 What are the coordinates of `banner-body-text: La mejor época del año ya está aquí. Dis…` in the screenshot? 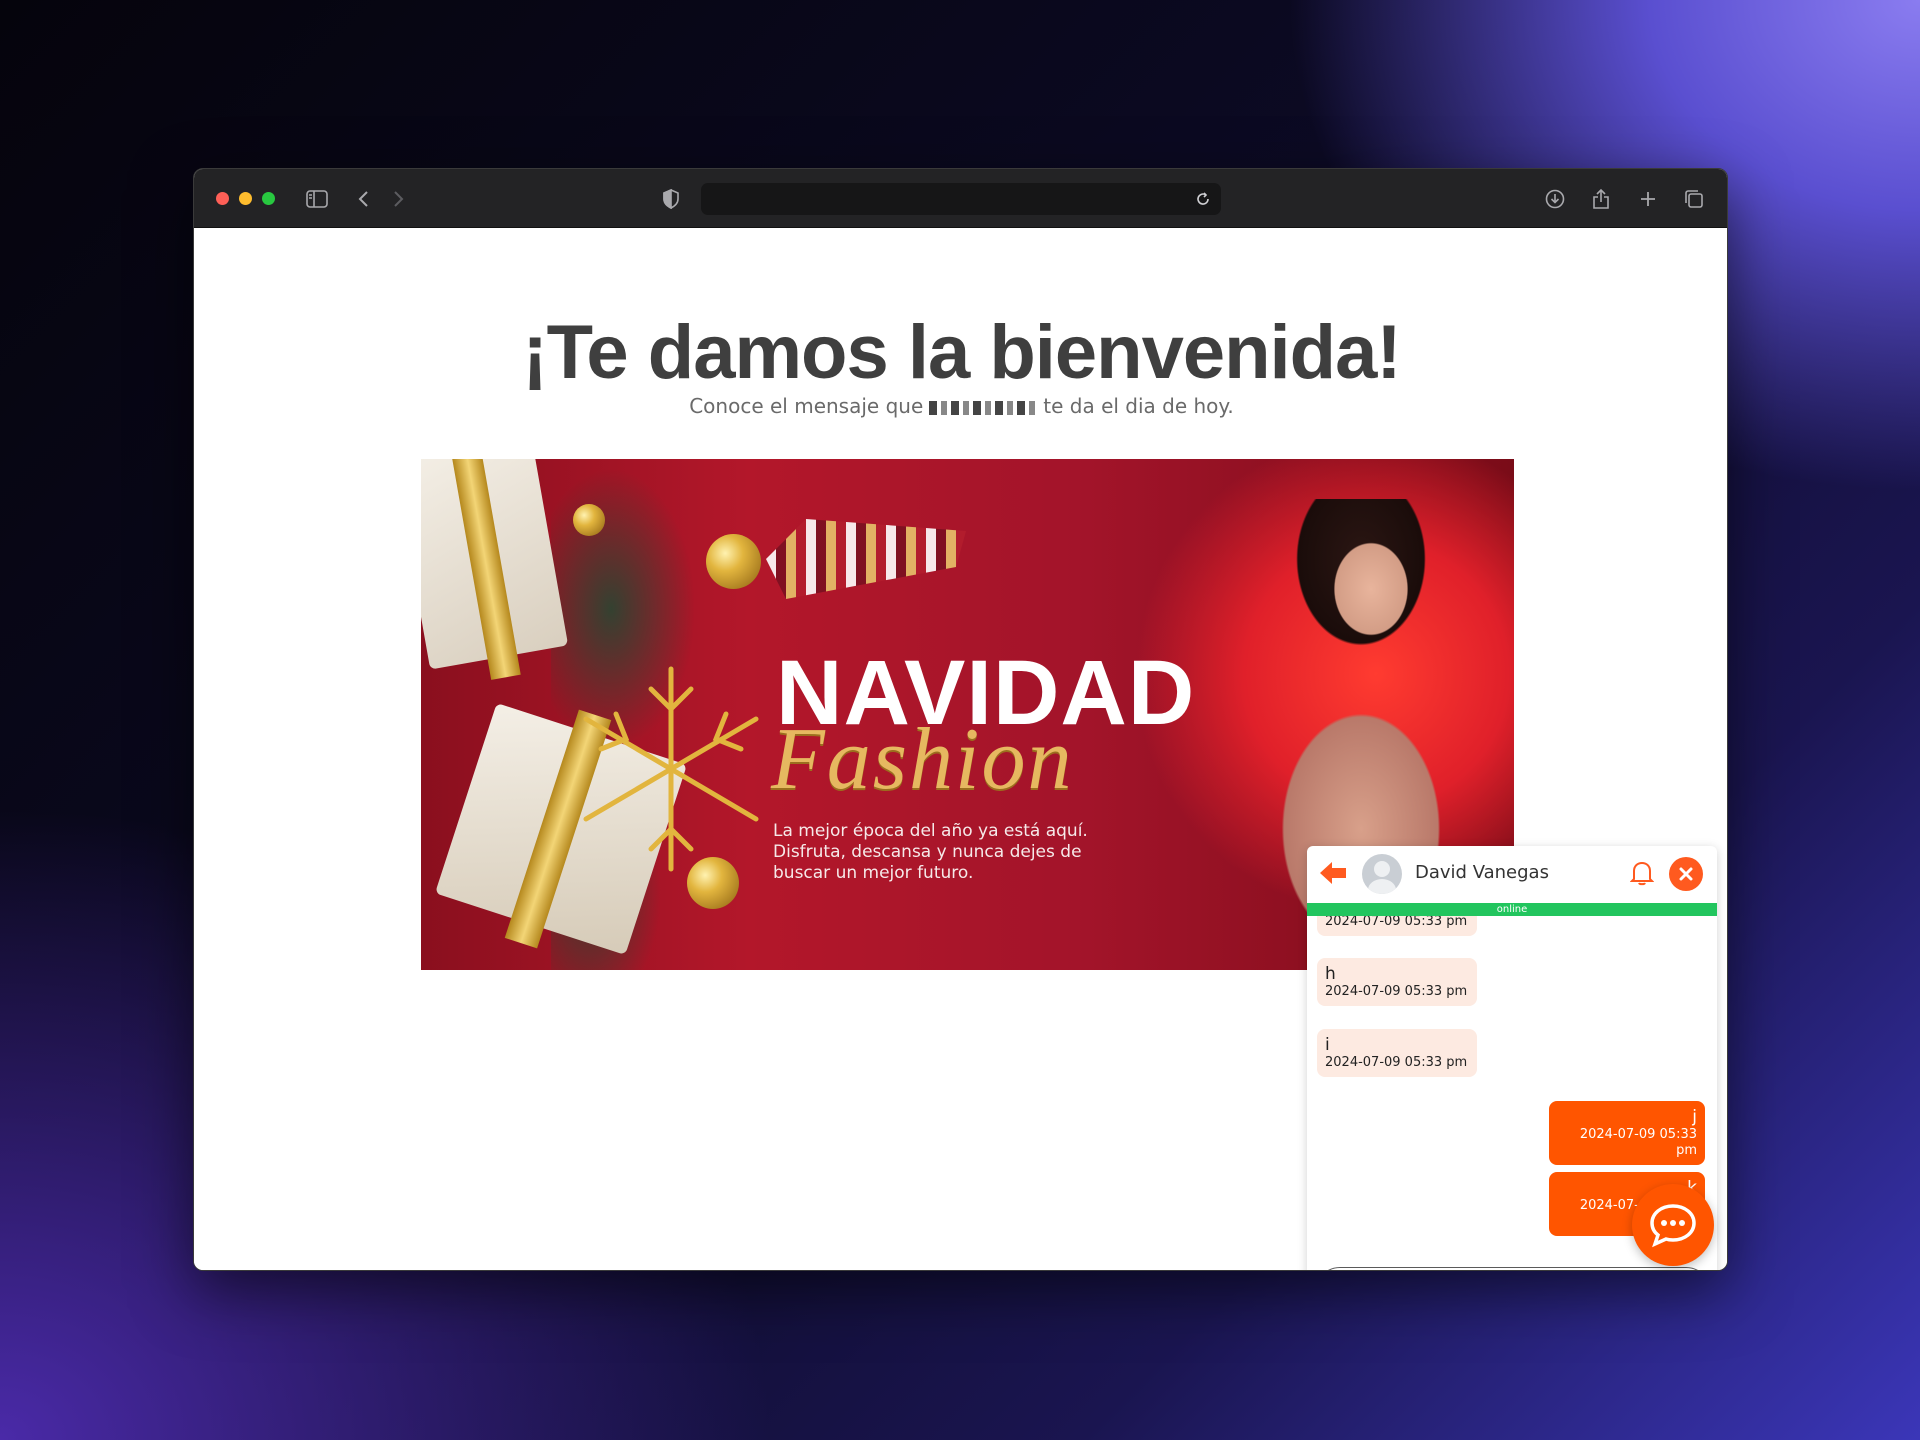 It's located at (953, 852).